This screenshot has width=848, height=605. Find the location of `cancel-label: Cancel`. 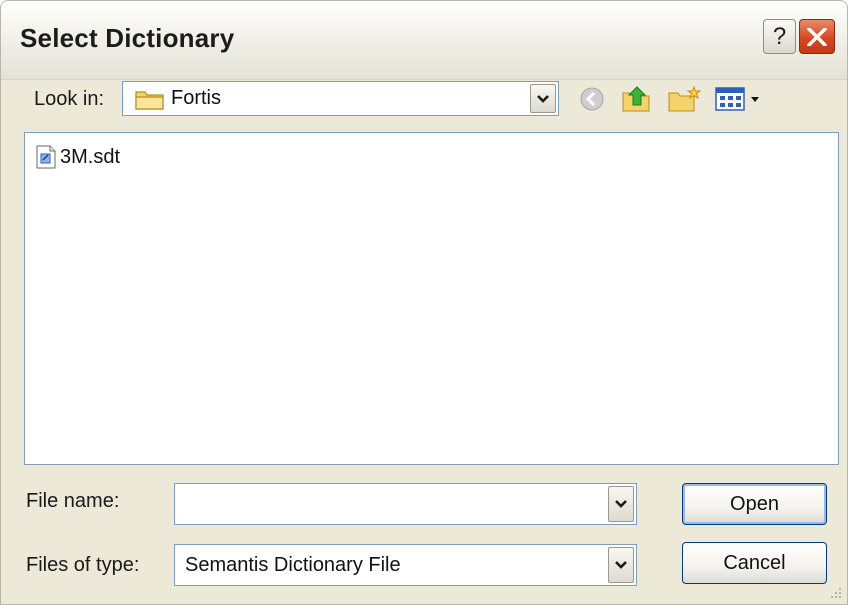

cancel-label: Cancel is located at coordinates (754, 563).